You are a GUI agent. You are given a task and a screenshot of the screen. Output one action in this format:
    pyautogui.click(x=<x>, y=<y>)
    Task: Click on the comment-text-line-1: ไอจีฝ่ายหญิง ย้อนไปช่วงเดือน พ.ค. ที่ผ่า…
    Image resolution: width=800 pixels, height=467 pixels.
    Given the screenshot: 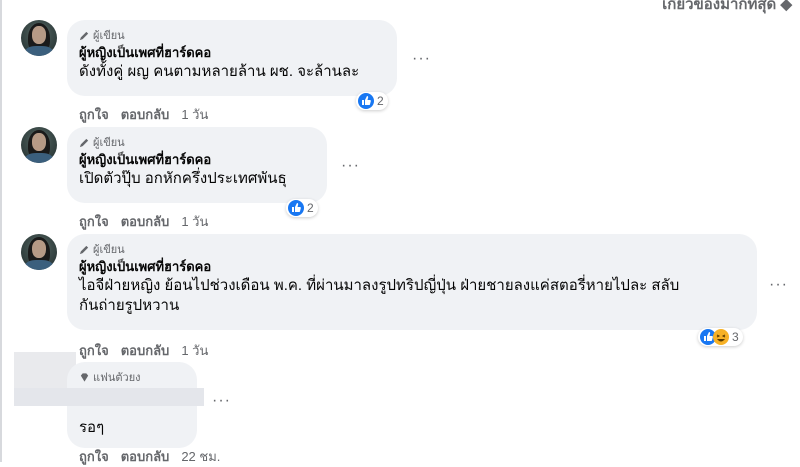 What is the action you would take?
    pyautogui.click(x=379, y=285)
    